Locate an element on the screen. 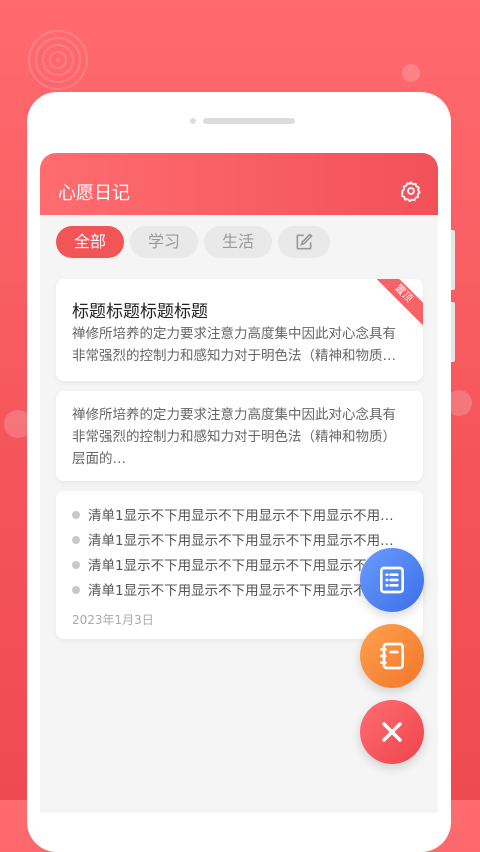  phone-camera is located at coordinates (193, 121).